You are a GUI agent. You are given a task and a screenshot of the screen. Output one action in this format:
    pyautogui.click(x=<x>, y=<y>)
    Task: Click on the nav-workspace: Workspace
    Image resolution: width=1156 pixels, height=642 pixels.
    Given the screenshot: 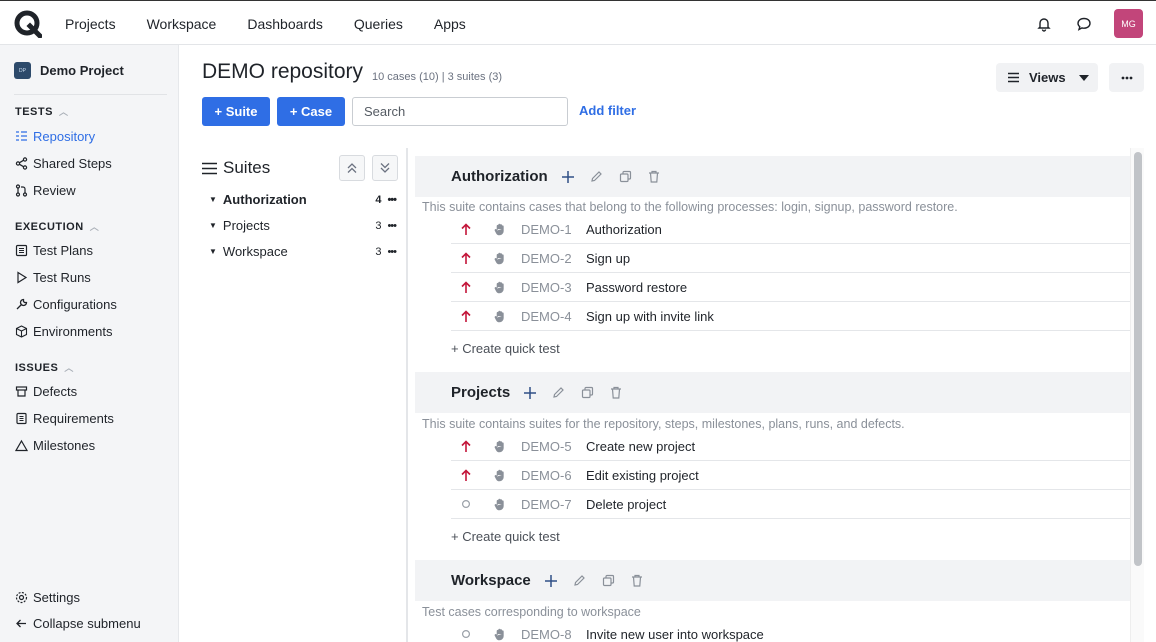 What is the action you would take?
    pyautogui.click(x=182, y=24)
    